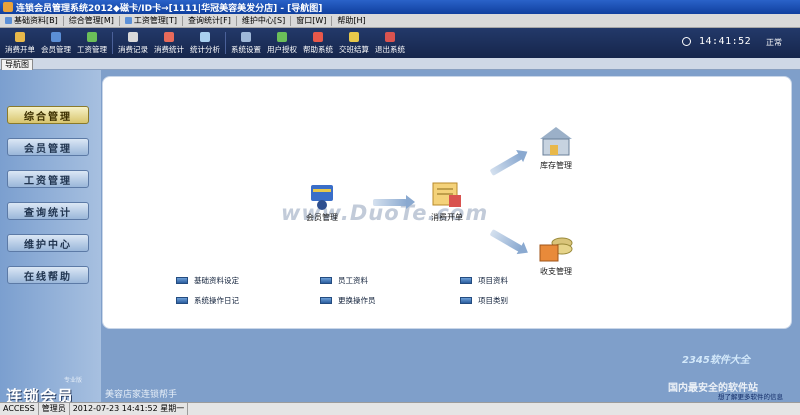  Describe the element at coordinates (151, 20) in the screenshot. I see `menu-salary: 工资管理[T]` at that location.